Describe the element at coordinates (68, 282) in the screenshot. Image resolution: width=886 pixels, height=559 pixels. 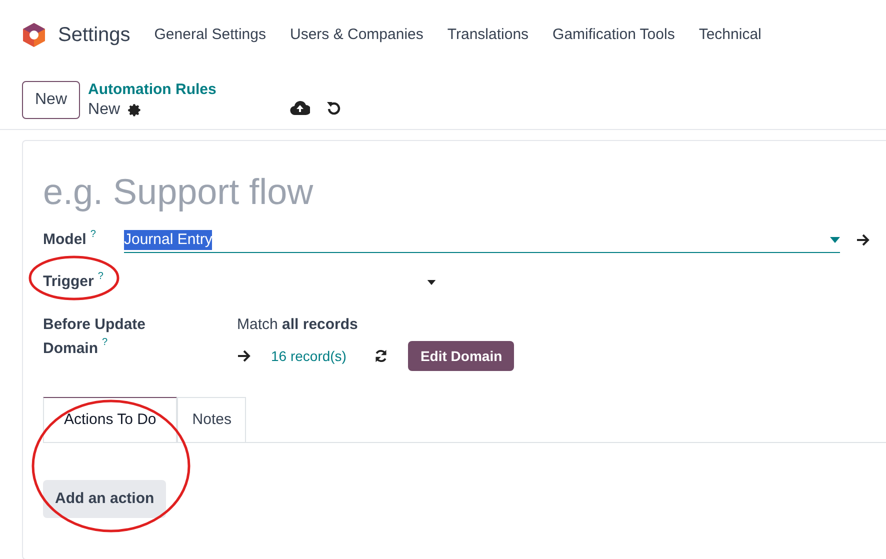
I see `field-label: Trigger` at that location.